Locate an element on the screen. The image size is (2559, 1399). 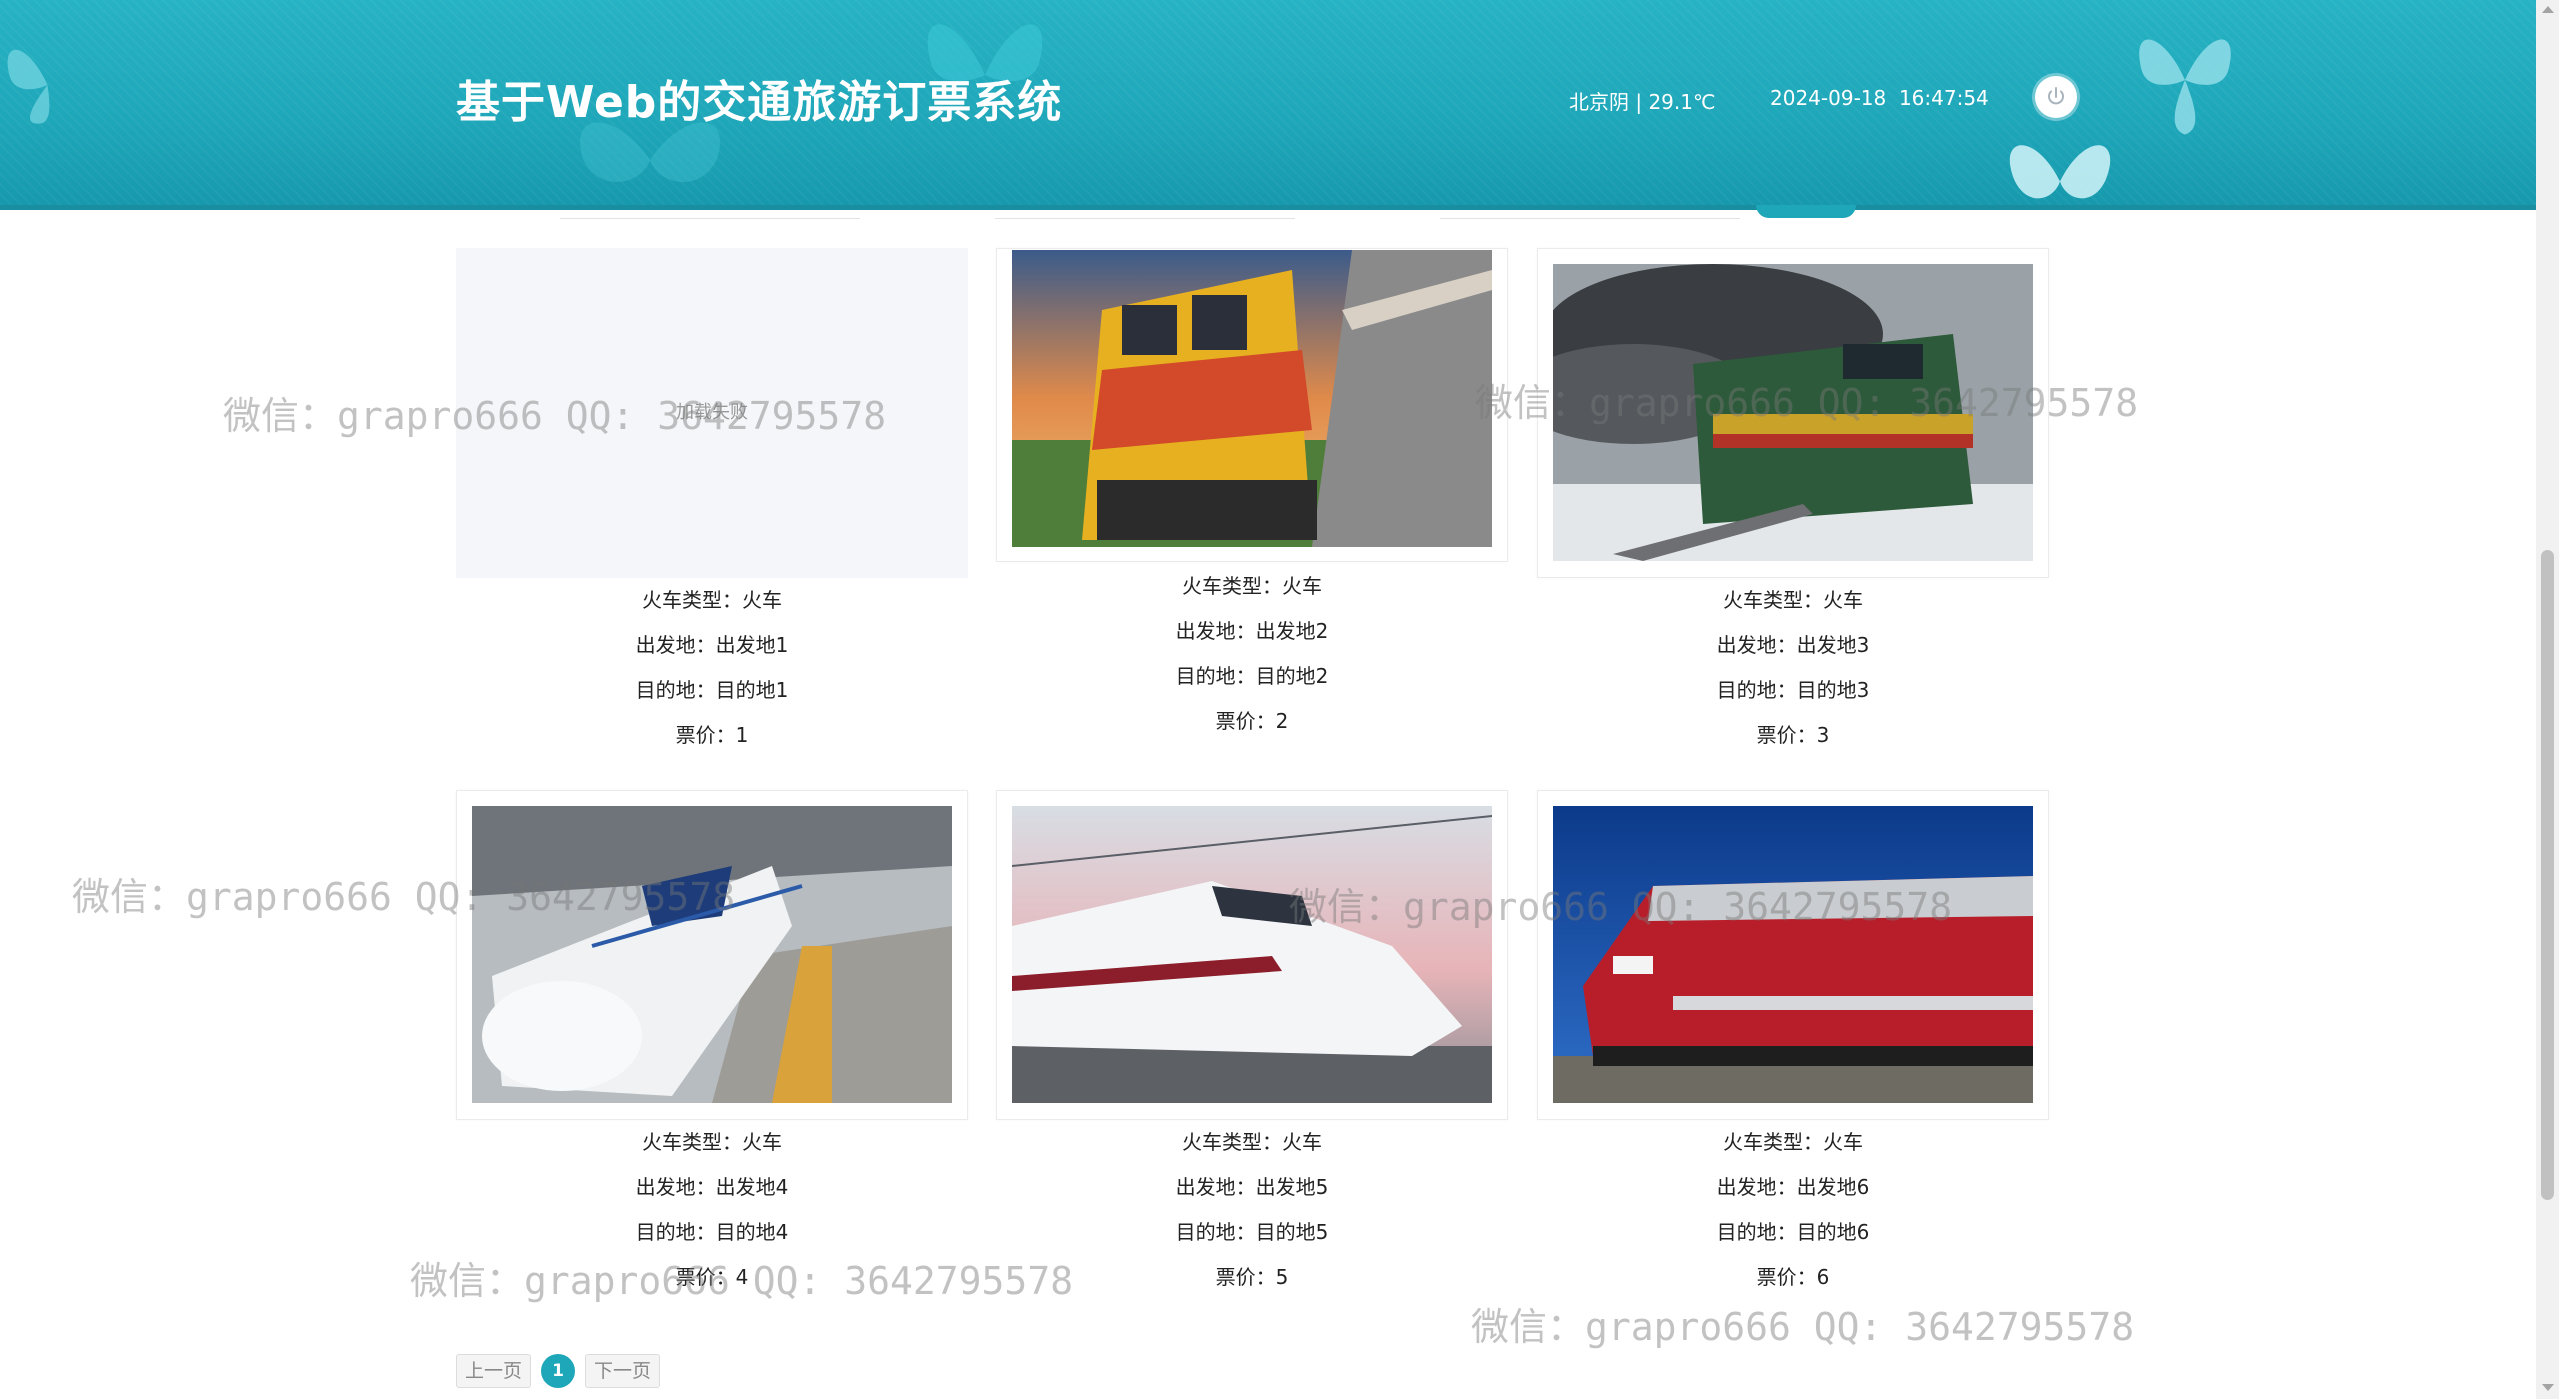
train-destination: 目的地：目的地6 is located at coordinates (1793, 1232).